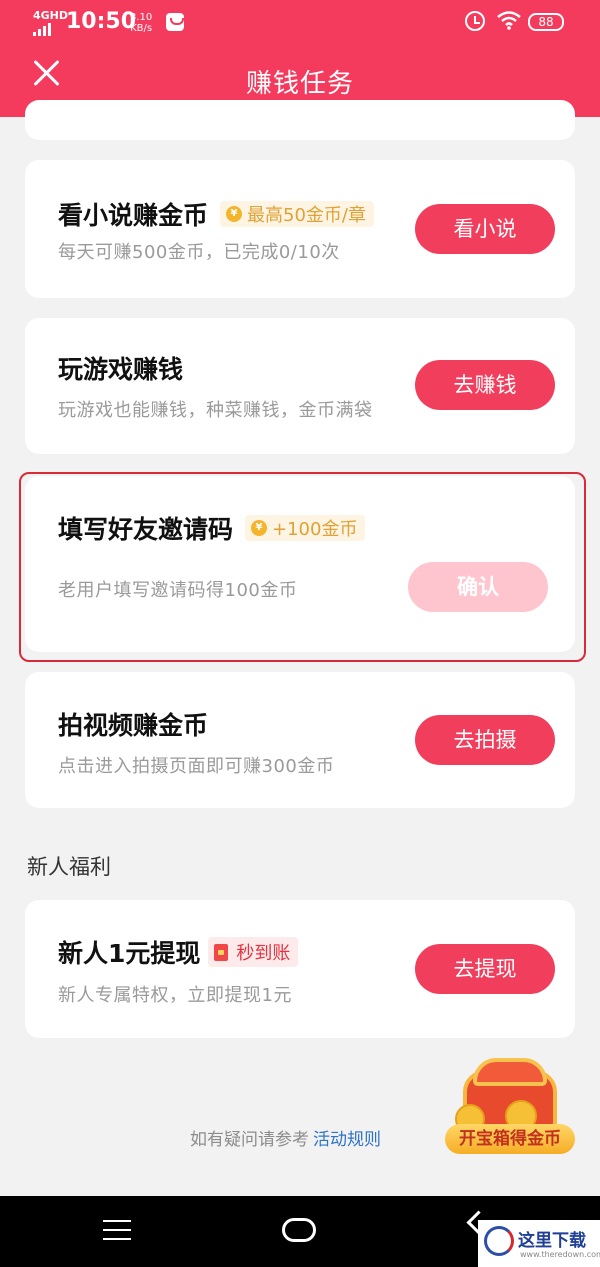  Describe the element at coordinates (175, 22) in the screenshot. I see `notification-app-icon` at that location.